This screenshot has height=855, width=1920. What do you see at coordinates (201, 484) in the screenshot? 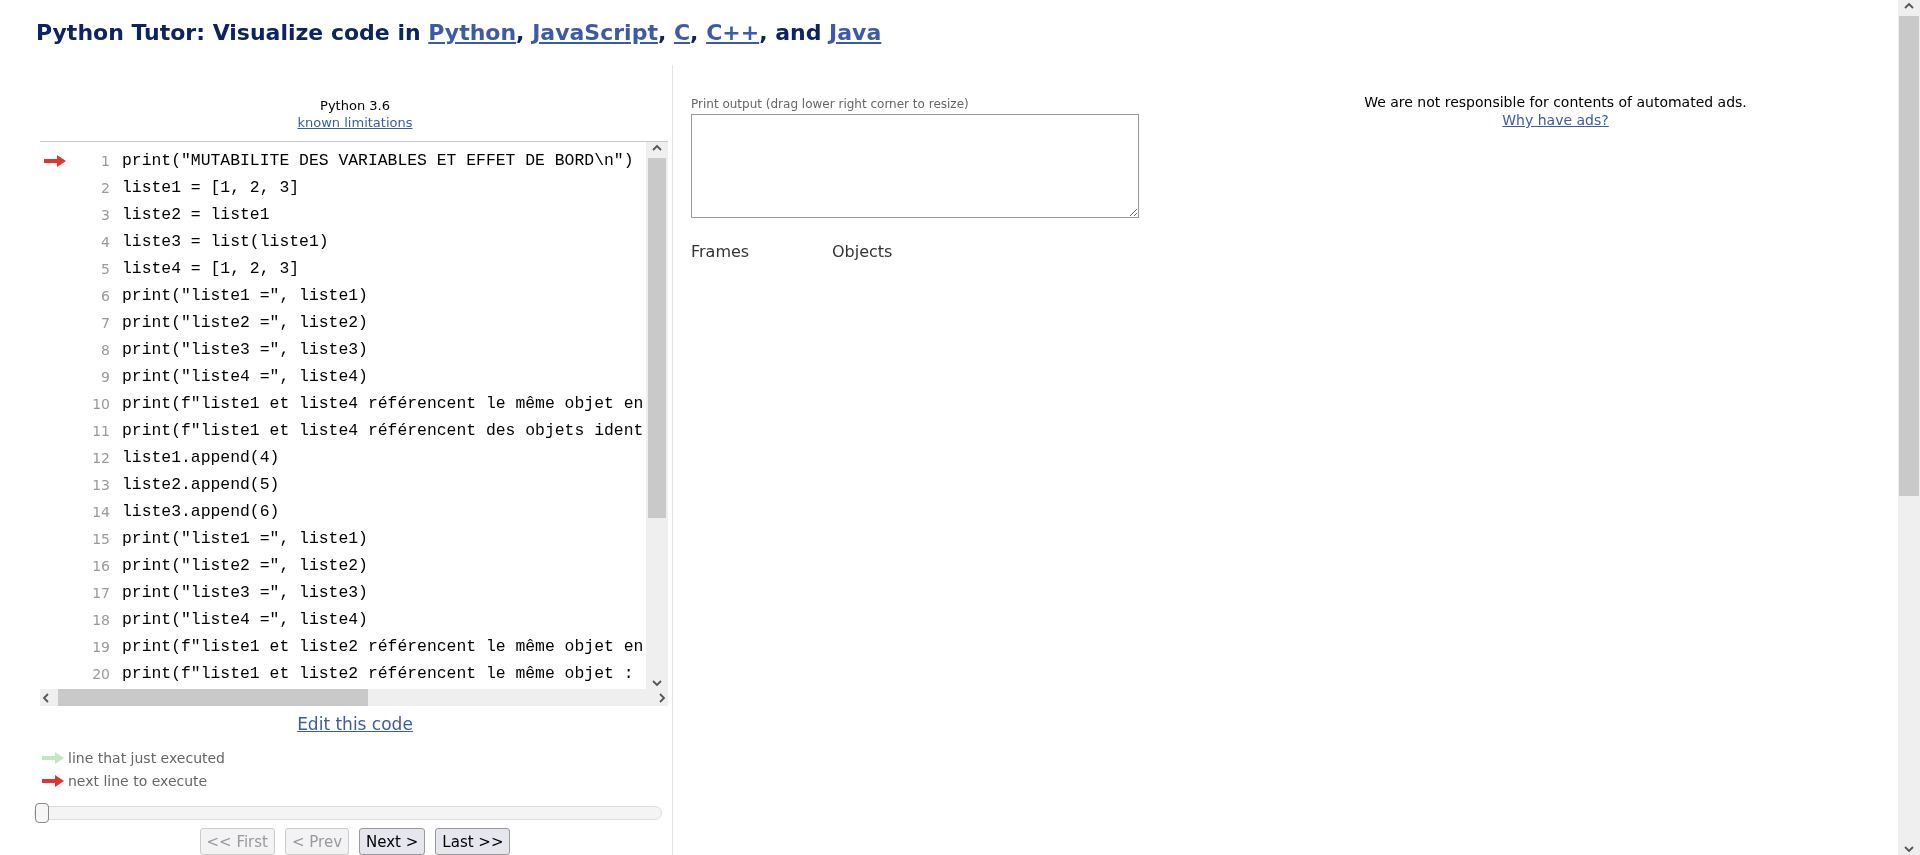
I see `code-line: liste2.append(5)` at bounding box center [201, 484].